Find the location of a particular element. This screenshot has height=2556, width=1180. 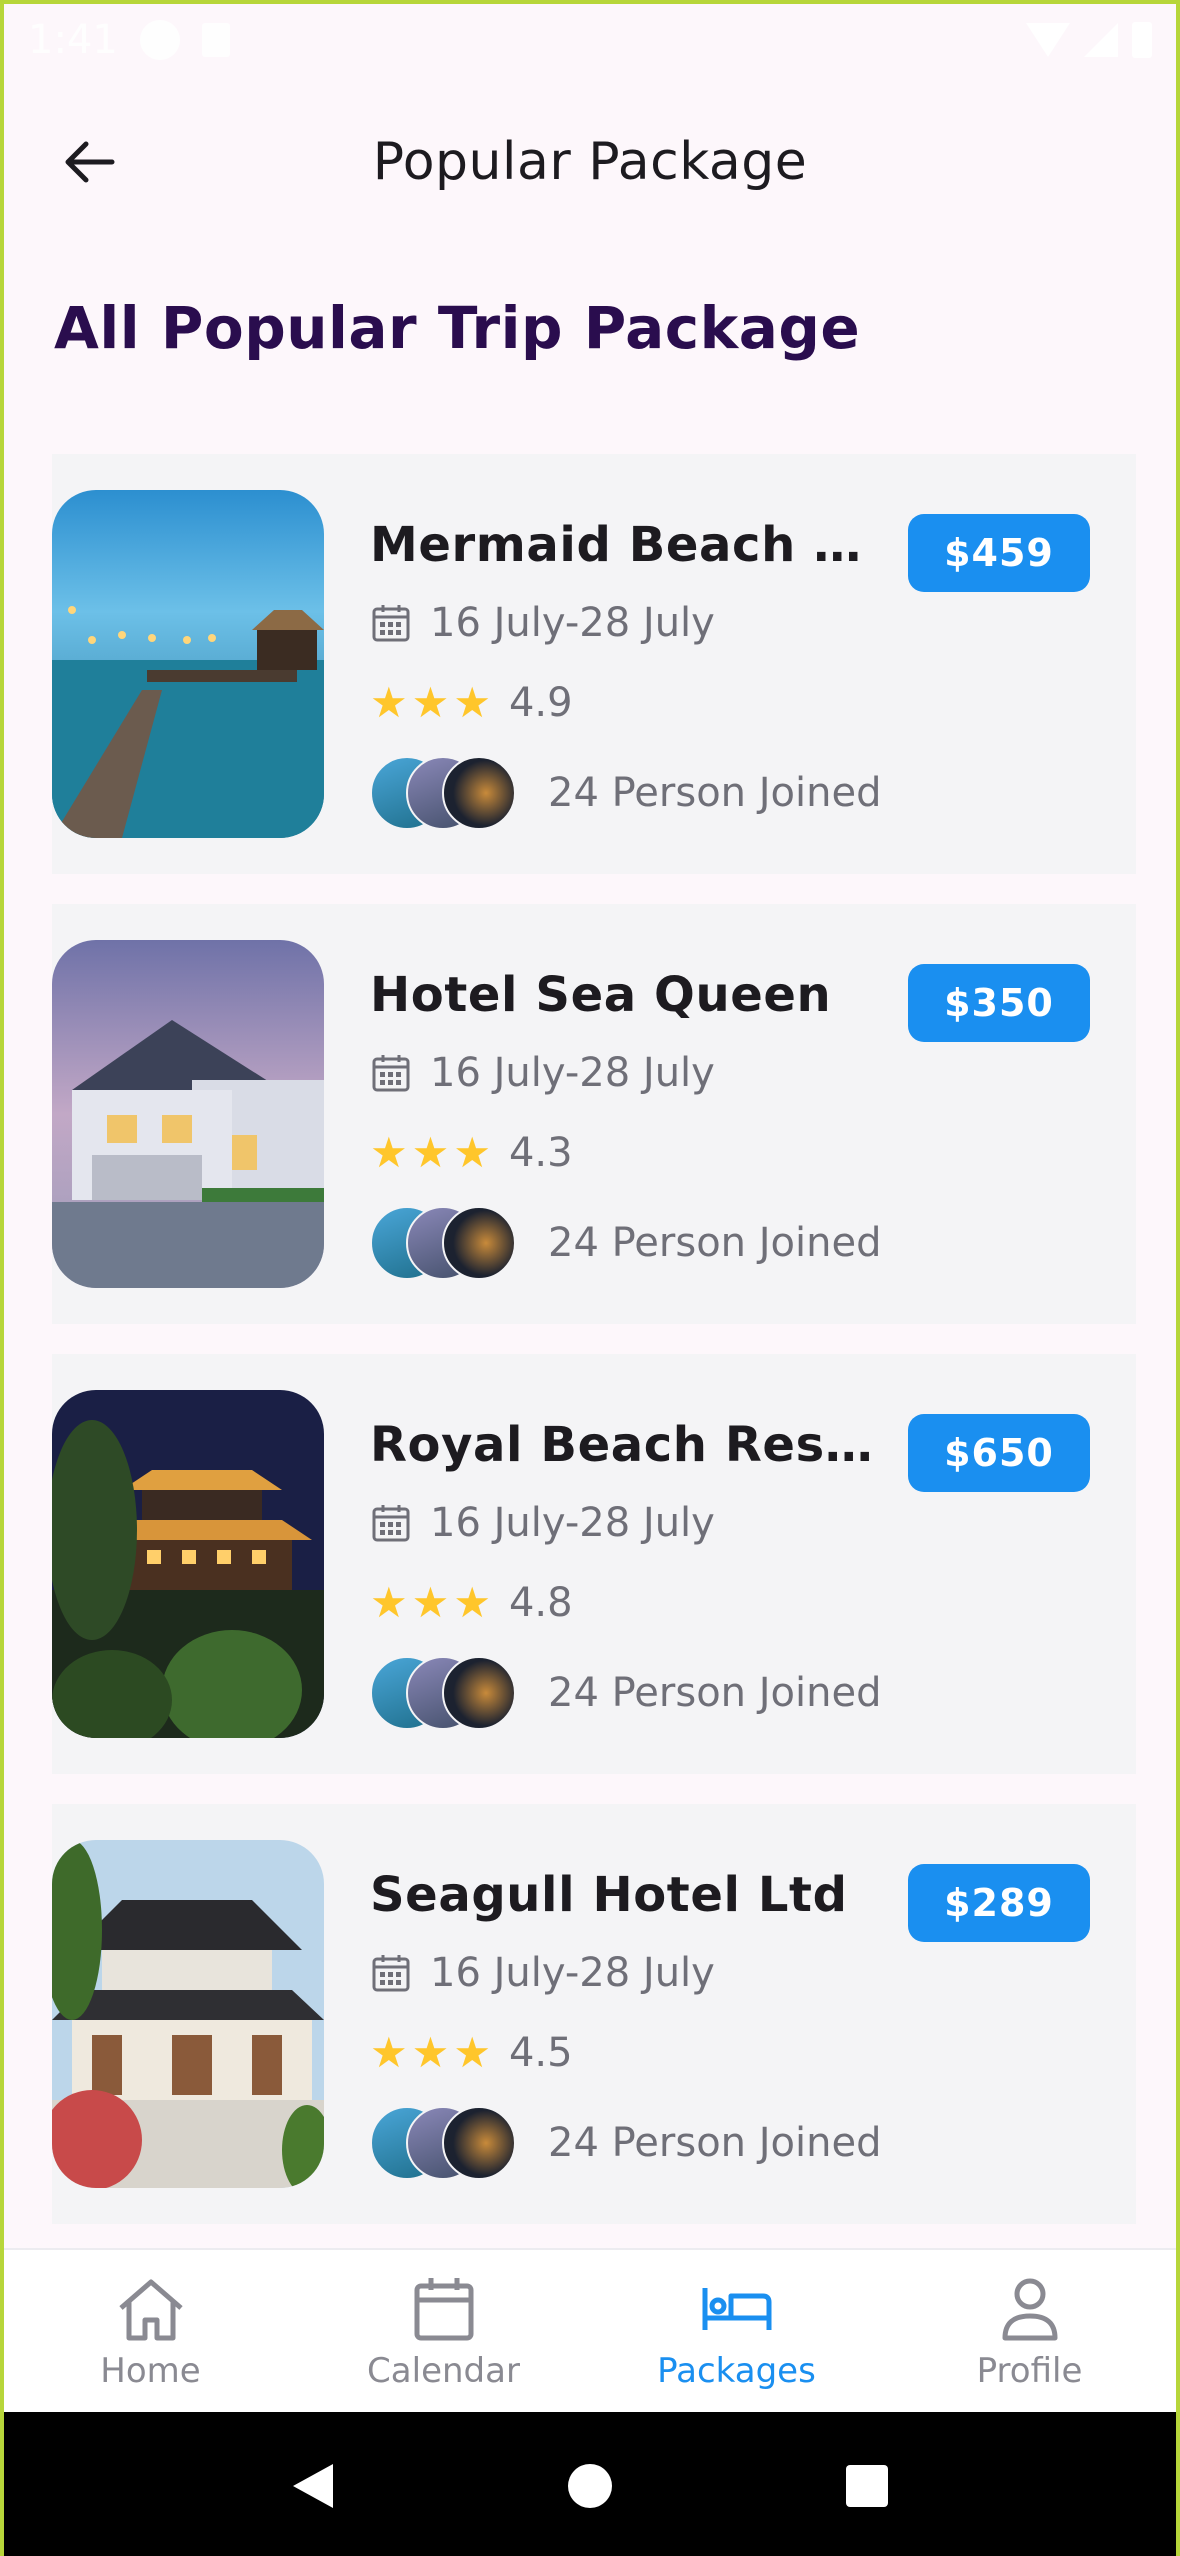

status-time: 1:41 is located at coordinates (73, 40).